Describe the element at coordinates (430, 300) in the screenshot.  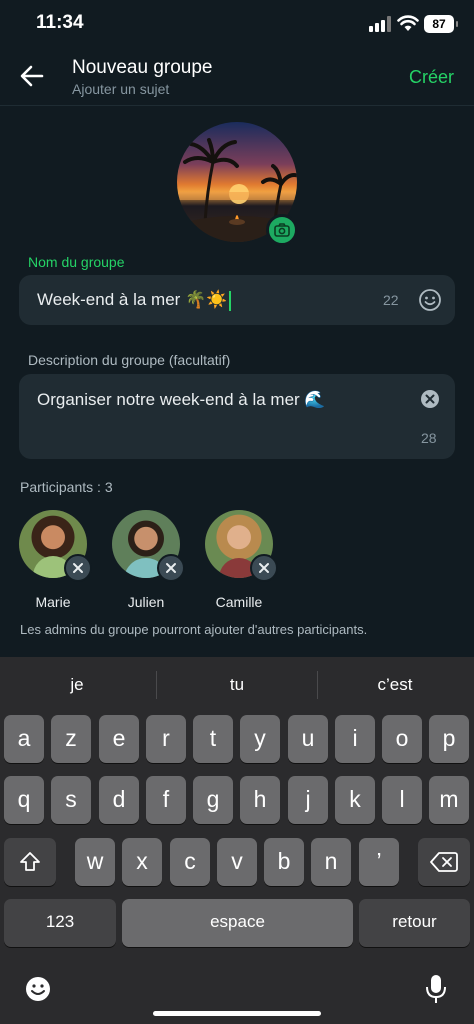
I see `emoji-icon` at that location.